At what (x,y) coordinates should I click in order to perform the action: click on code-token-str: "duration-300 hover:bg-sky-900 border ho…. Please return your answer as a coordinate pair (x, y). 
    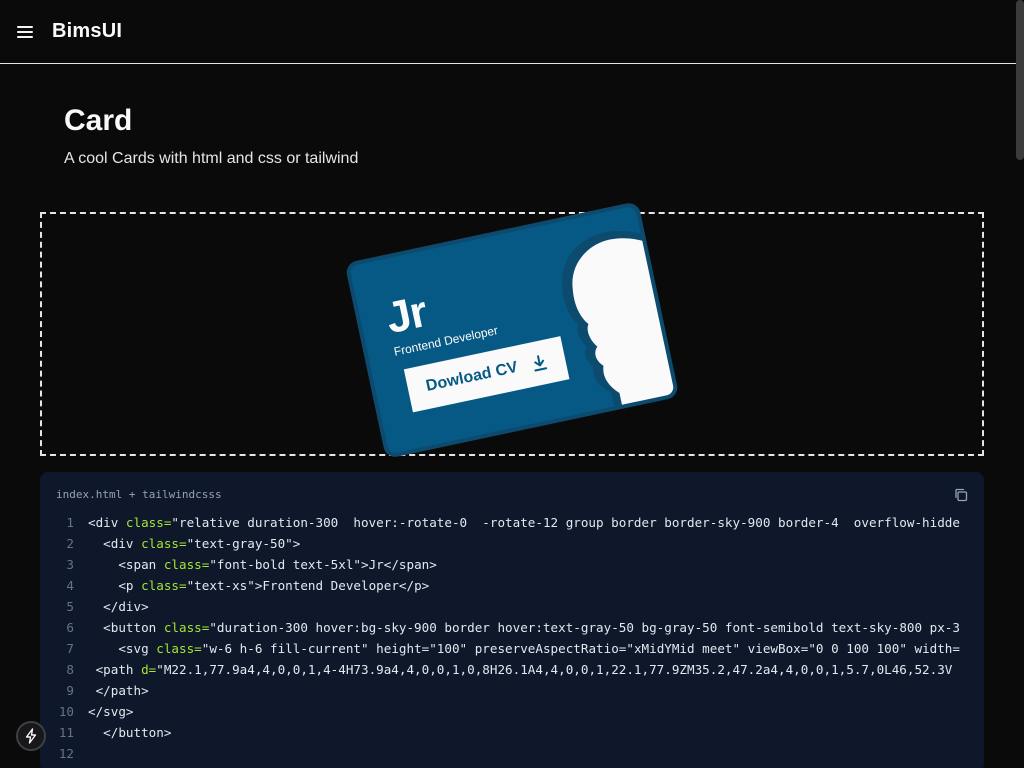
    Looking at the image, I should click on (584, 627).